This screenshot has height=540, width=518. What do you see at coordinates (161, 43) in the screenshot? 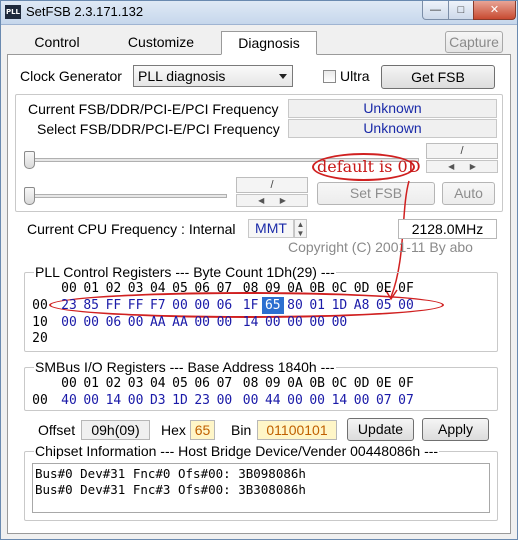
I see `tab-customize: Customize` at bounding box center [161, 43].